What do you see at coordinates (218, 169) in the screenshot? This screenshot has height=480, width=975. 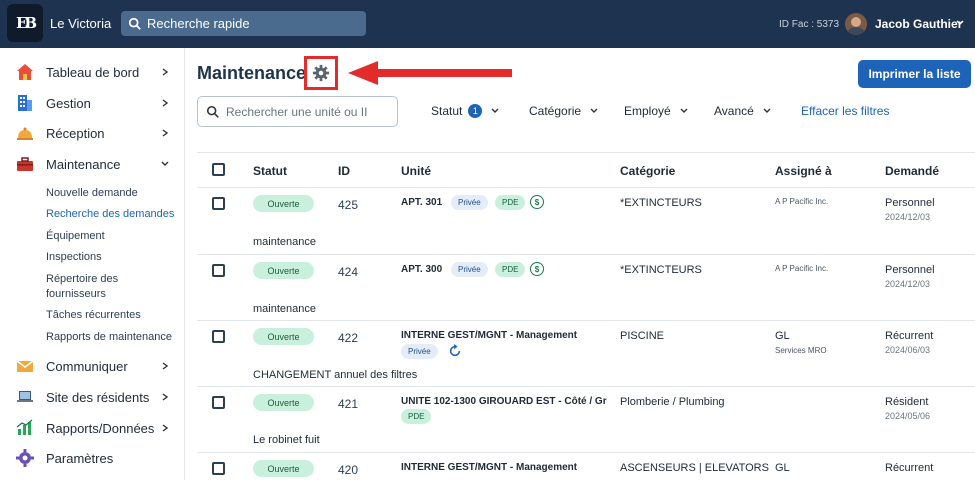 I see `select-all-checkbox` at bounding box center [218, 169].